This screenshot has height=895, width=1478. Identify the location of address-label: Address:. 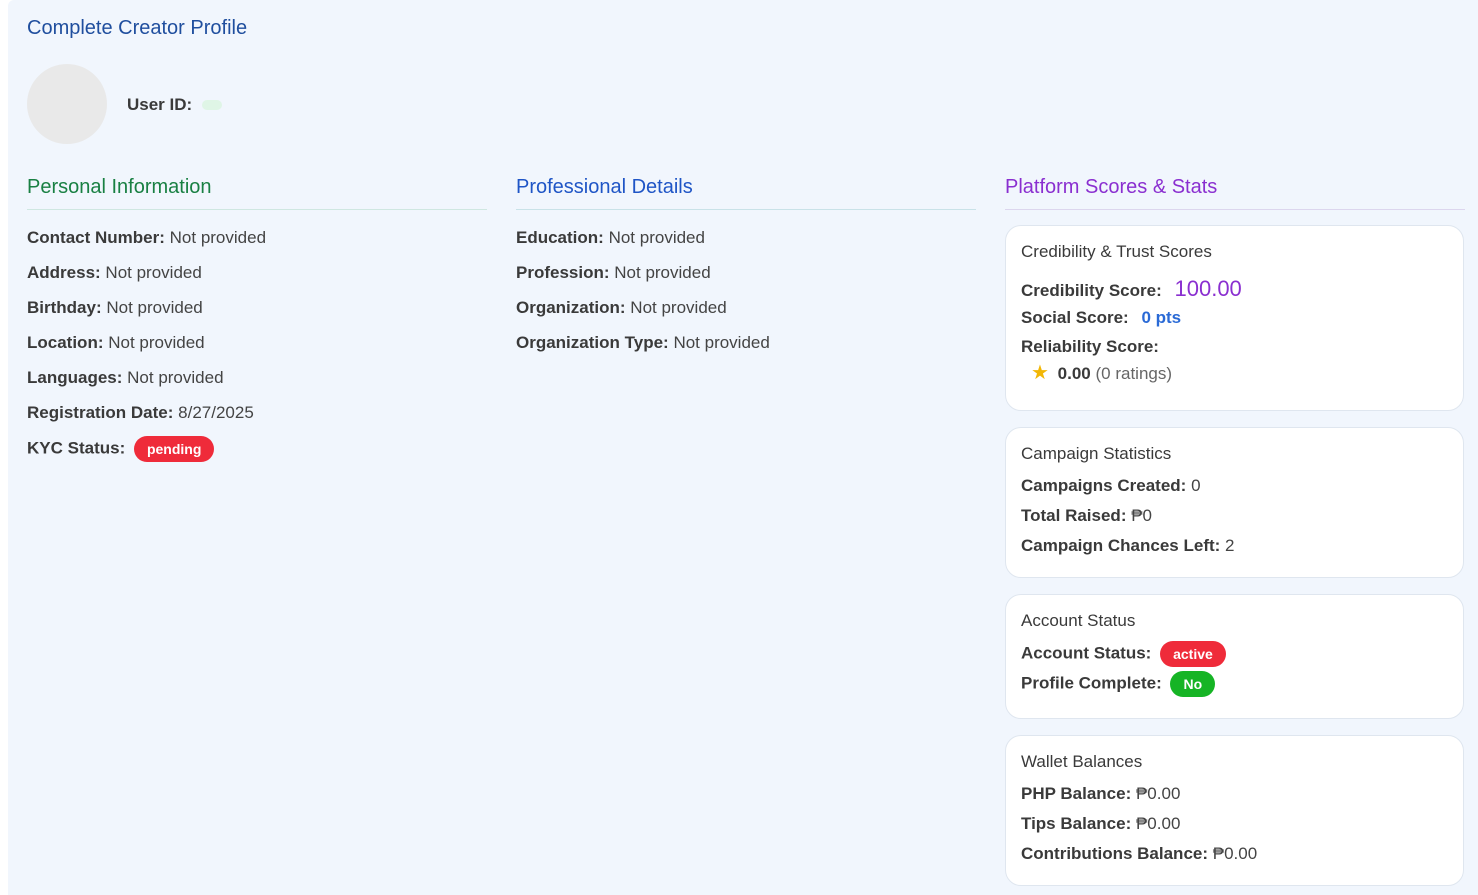
(64, 272).